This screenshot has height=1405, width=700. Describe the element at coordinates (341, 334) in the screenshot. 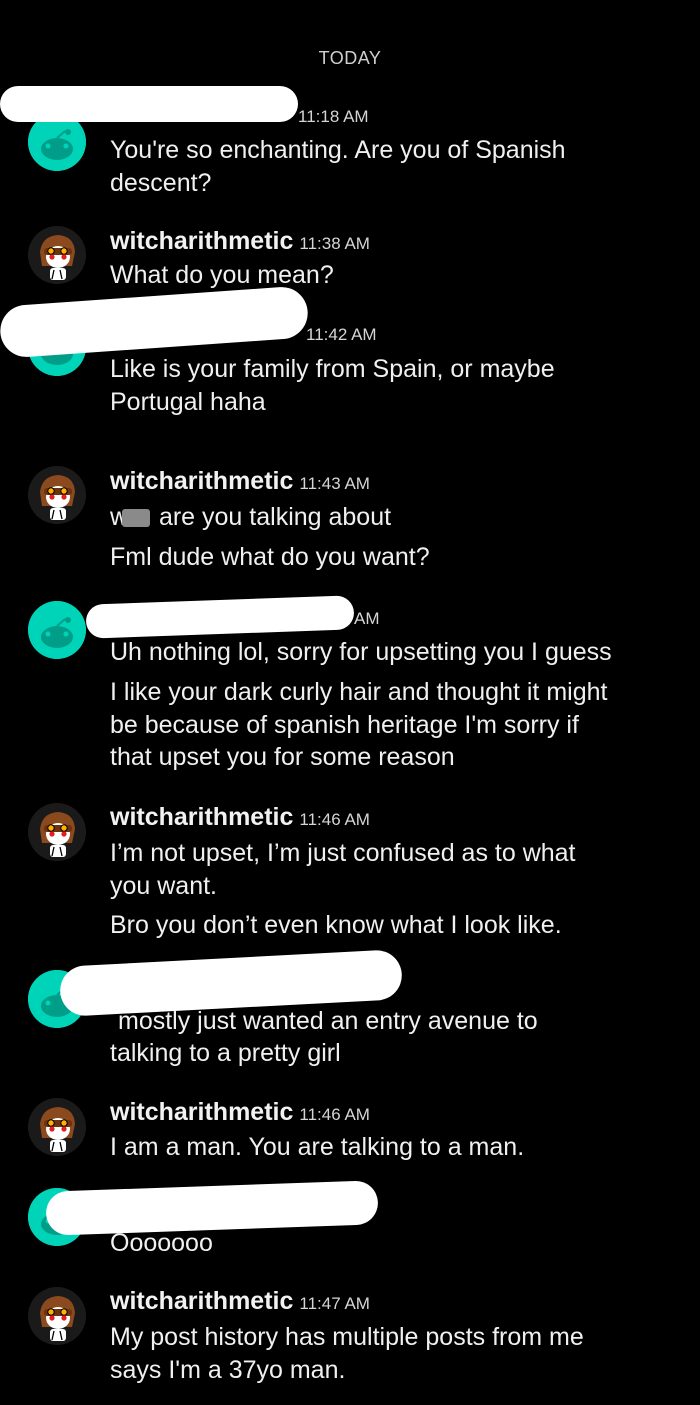

I see `message-time: 11:42 AM` at that location.